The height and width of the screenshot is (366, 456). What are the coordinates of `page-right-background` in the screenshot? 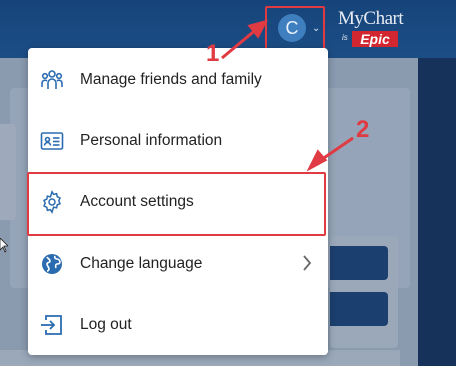 It's located at (437, 212).